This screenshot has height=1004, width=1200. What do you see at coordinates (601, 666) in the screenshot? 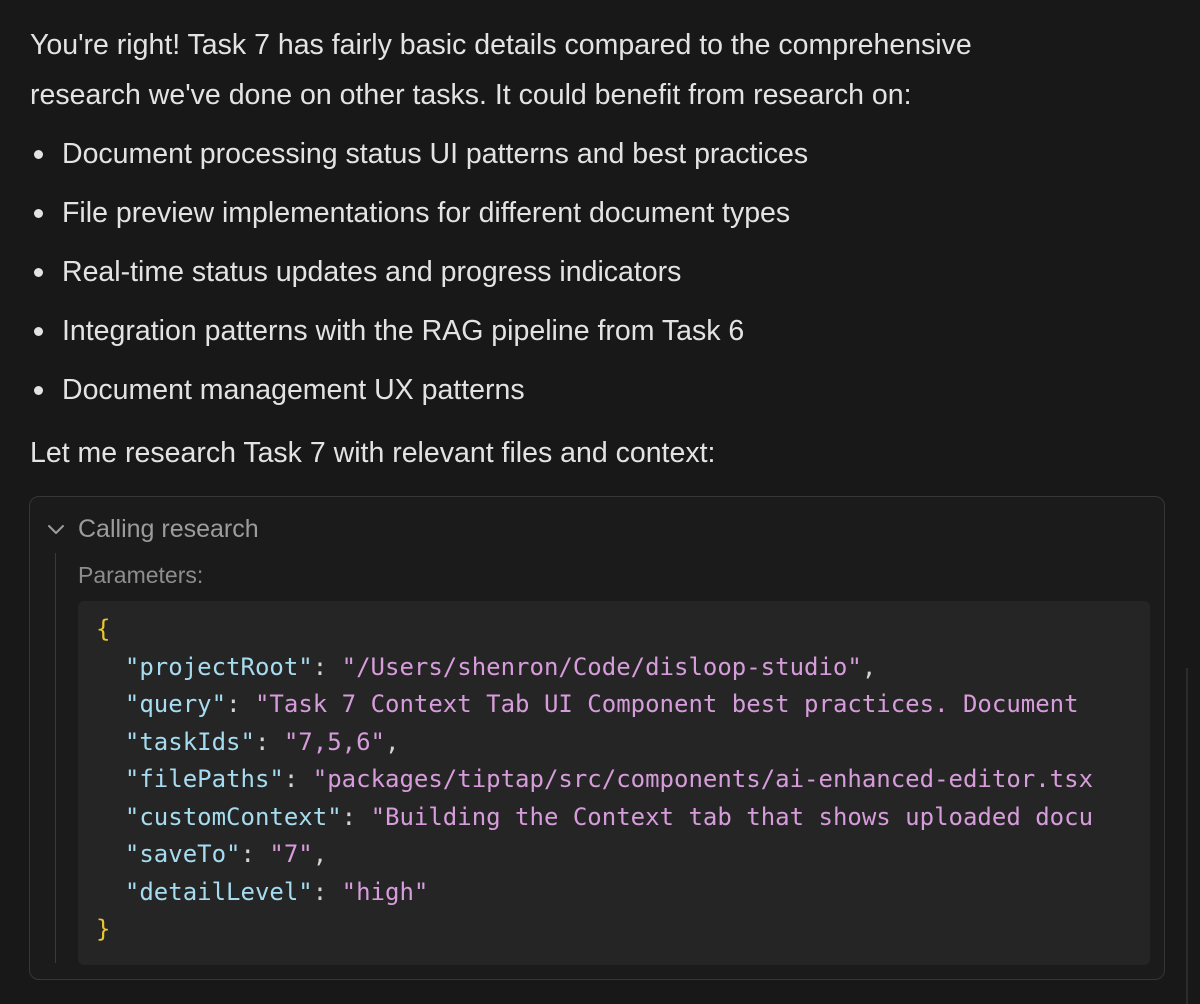
I see `param-value-projectroot: "/Users/shenron/Code/disloop-studio"` at bounding box center [601, 666].